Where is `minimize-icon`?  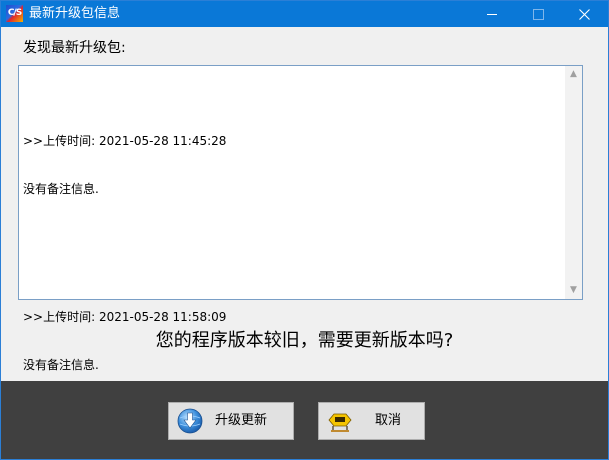
minimize-icon is located at coordinates (492, 14).